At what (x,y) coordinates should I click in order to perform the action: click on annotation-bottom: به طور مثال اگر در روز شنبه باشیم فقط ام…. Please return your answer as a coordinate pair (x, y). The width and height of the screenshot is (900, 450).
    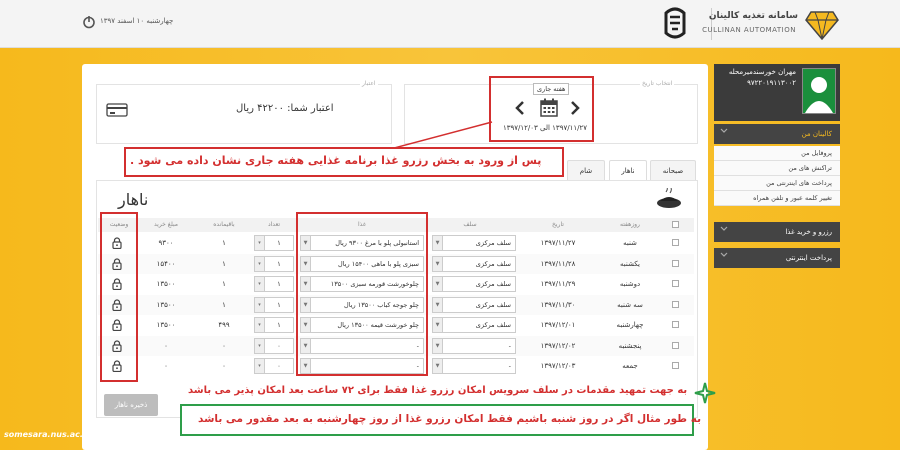
    Looking at the image, I should click on (450, 419).